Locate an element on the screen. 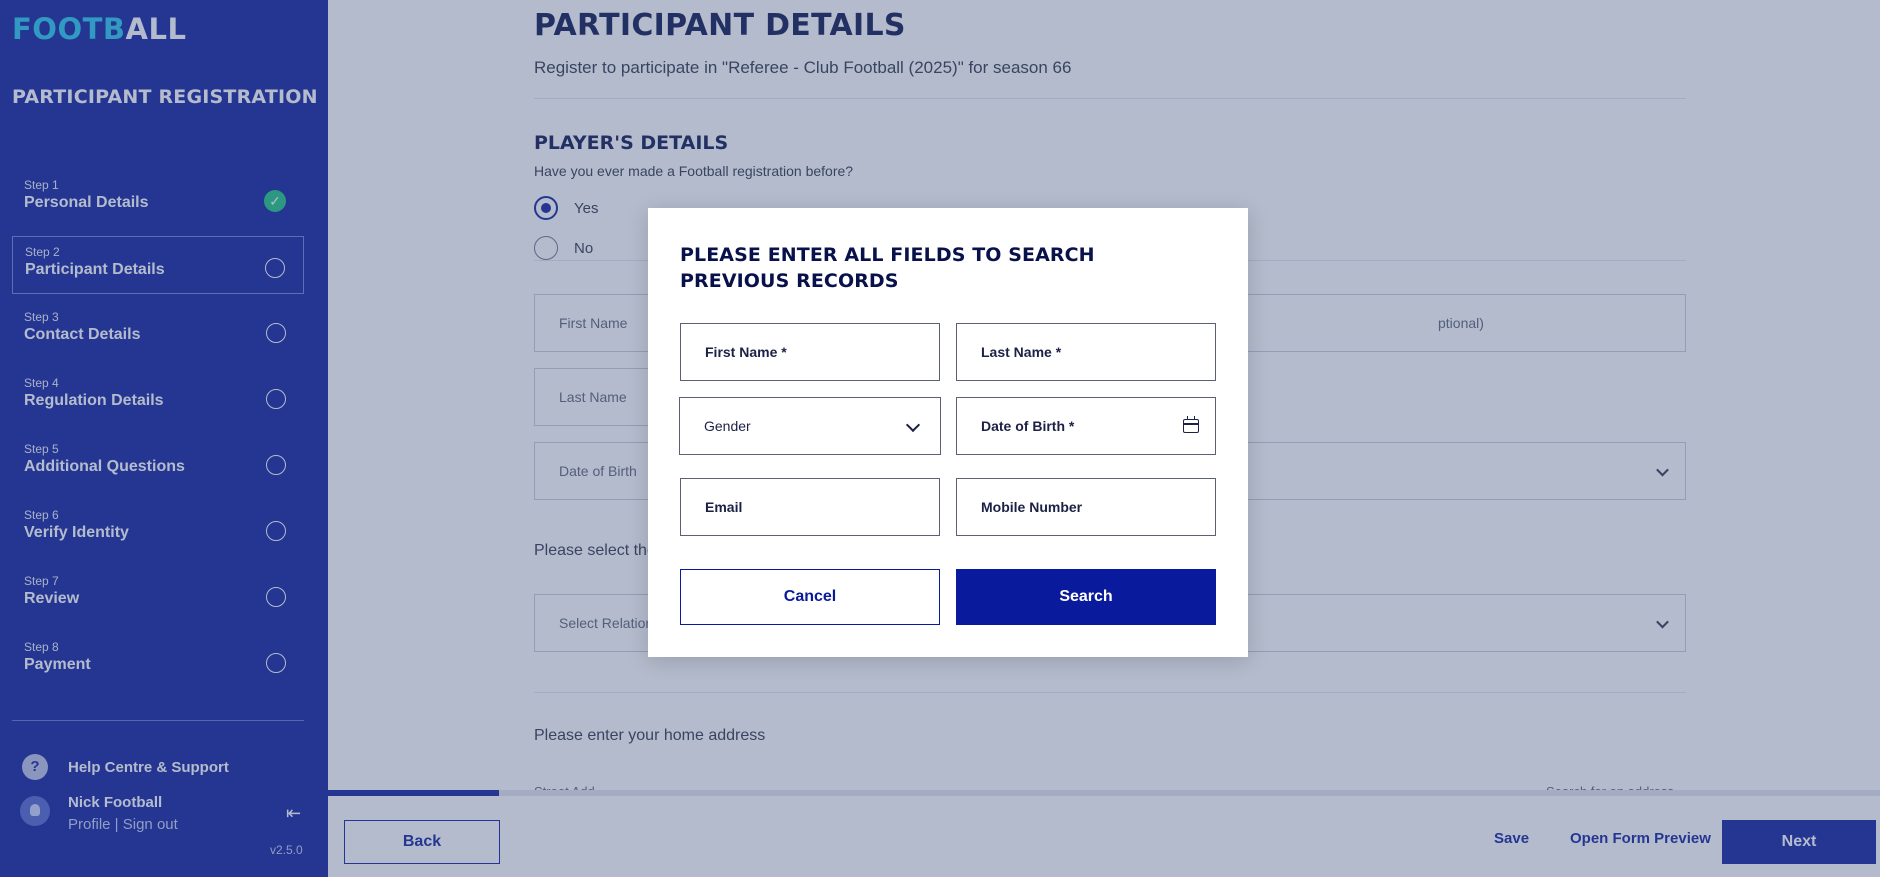  modal-date-of-birth-input: Date of Birth * is located at coordinates (1086, 426).